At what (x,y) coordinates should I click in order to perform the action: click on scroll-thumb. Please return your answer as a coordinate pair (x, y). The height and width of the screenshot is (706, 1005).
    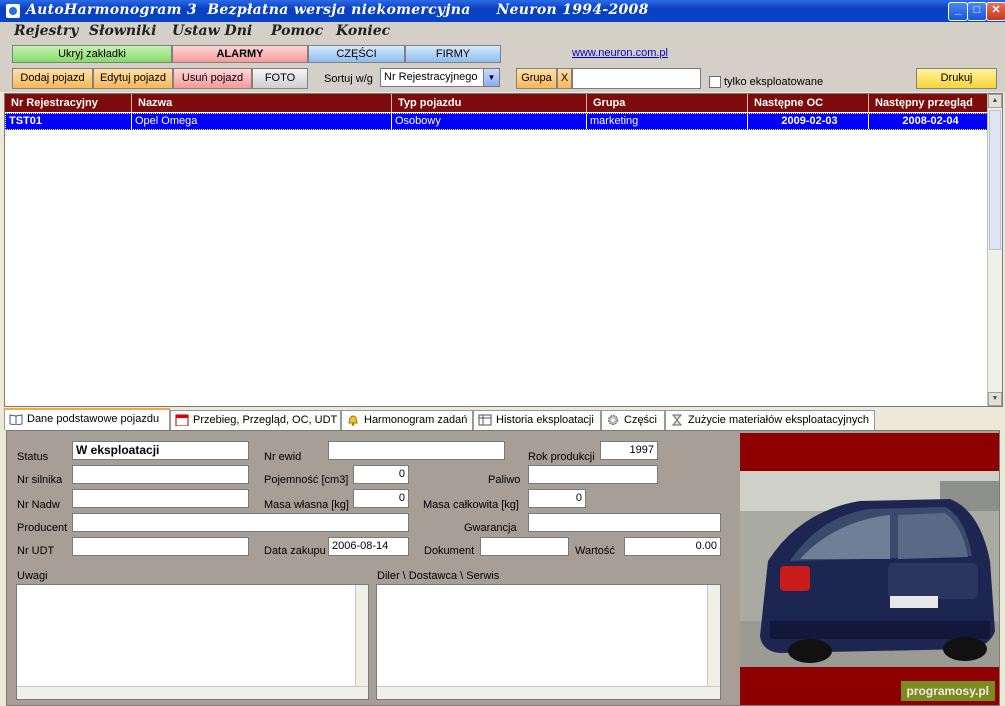
    Looking at the image, I should click on (995, 180).